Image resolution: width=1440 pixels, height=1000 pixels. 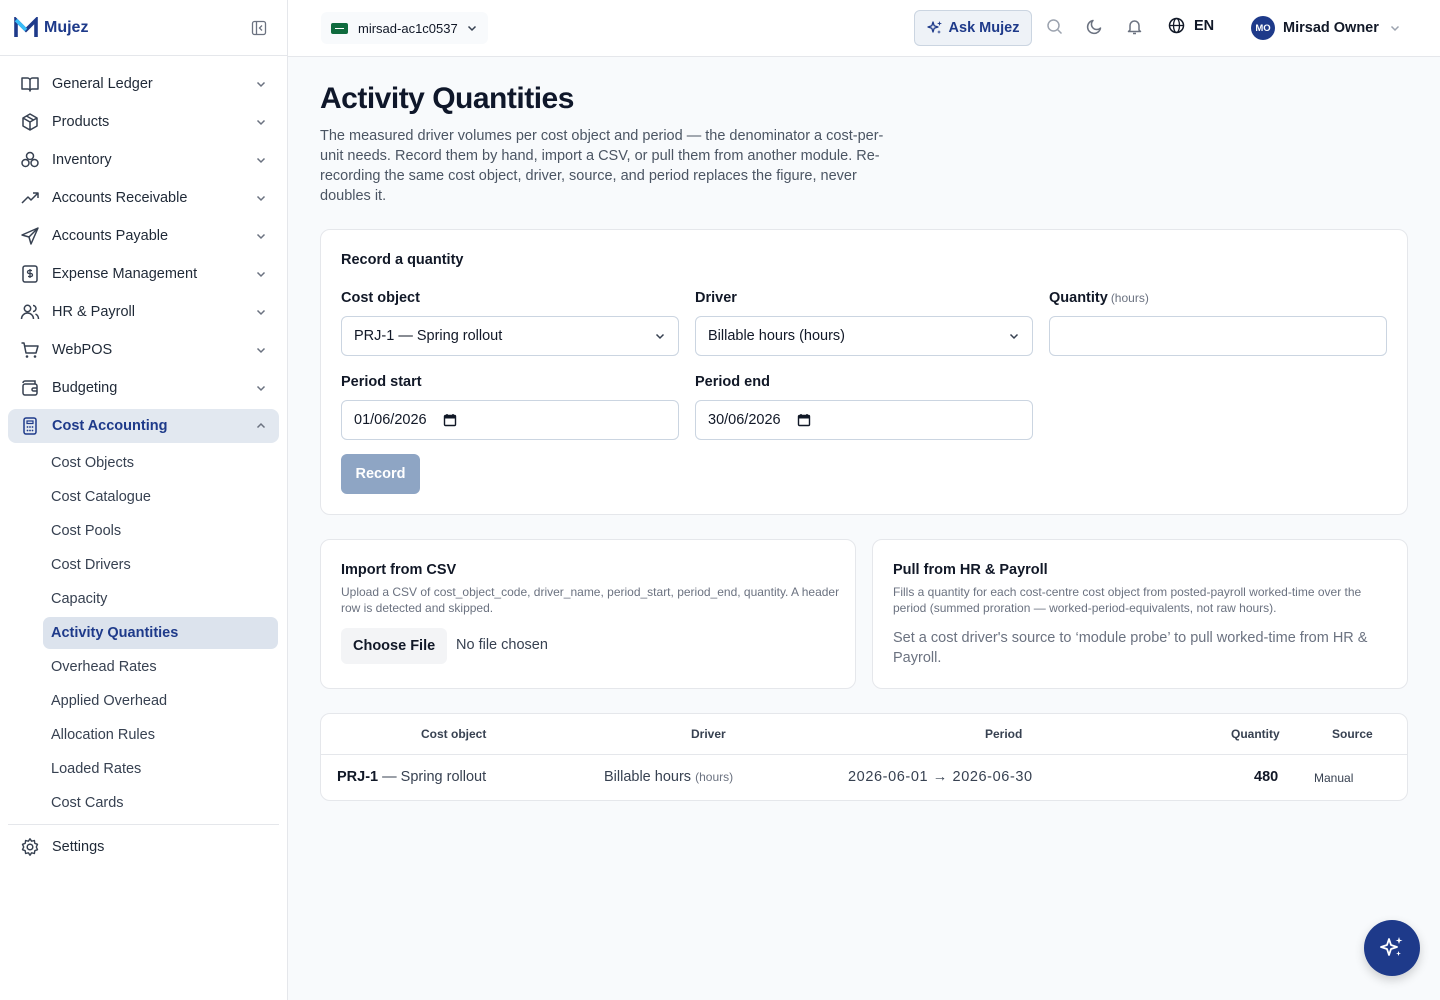 I want to click on quantity-field: Quantity (hours), so click(x=1218, y=323).